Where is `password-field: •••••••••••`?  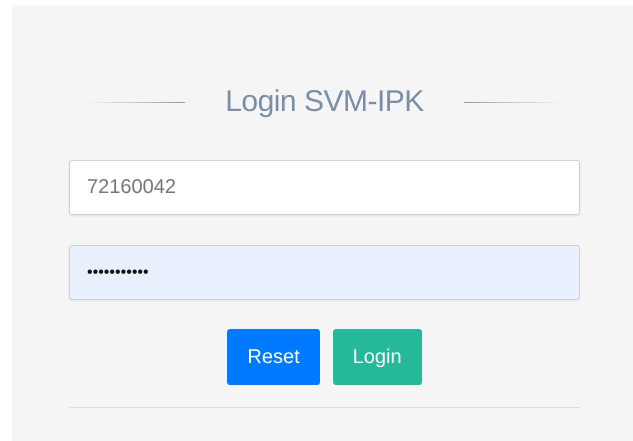 password-field: ••••••••••• is located at coordinates (324, 272).